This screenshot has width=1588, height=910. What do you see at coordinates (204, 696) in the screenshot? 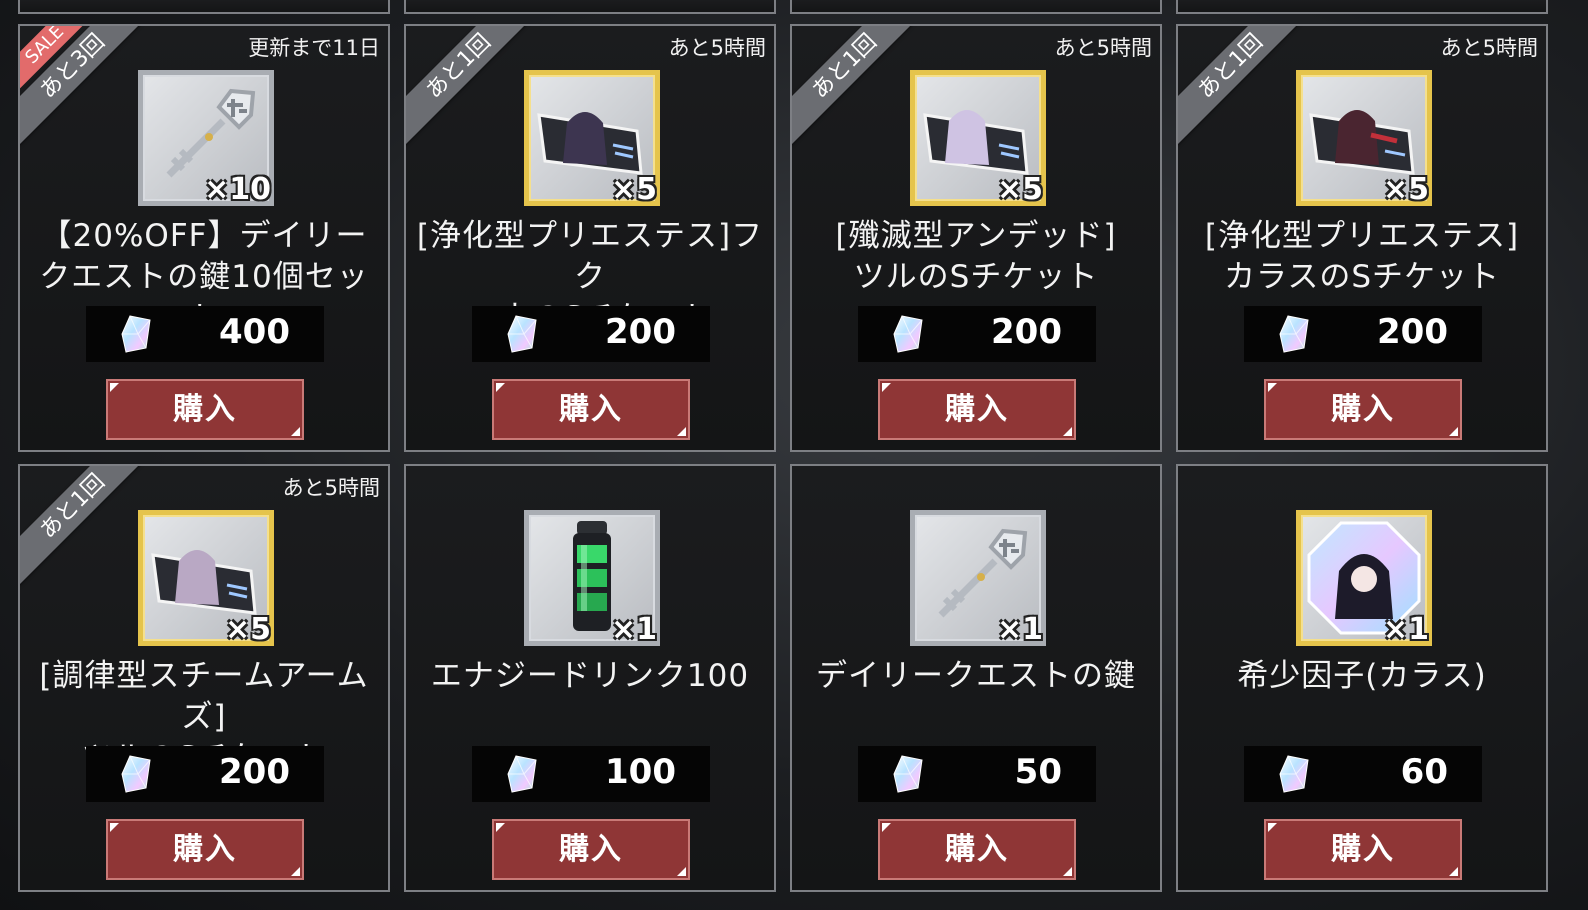
I see `item-name-line: [調律型スチームアームズ]` at bounding box center [204, 696].